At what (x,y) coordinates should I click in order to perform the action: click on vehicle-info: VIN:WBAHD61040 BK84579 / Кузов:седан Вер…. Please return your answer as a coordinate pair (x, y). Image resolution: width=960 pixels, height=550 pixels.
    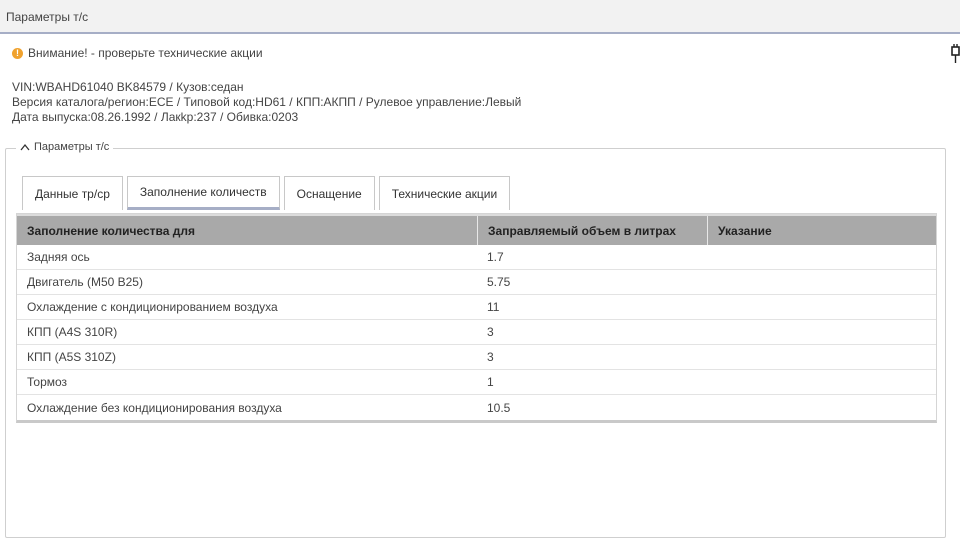
    Looking at the image, I should click on (266, 102).